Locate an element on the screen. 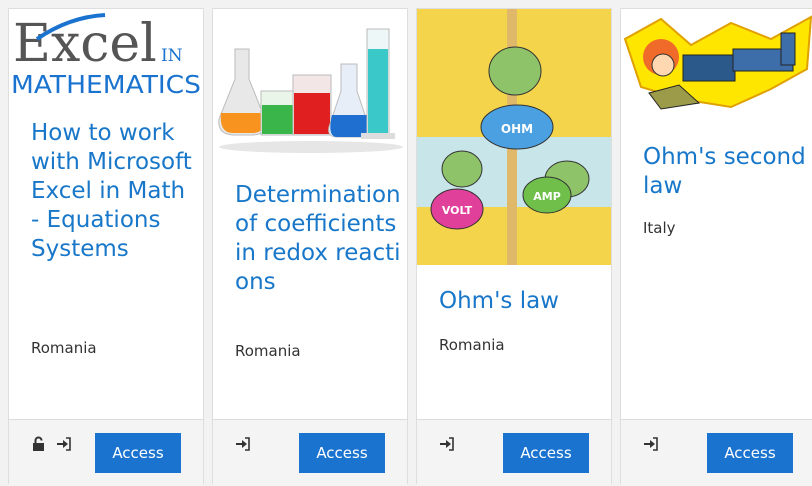  volt-label: VOLT is located at coordinates (457, 210).